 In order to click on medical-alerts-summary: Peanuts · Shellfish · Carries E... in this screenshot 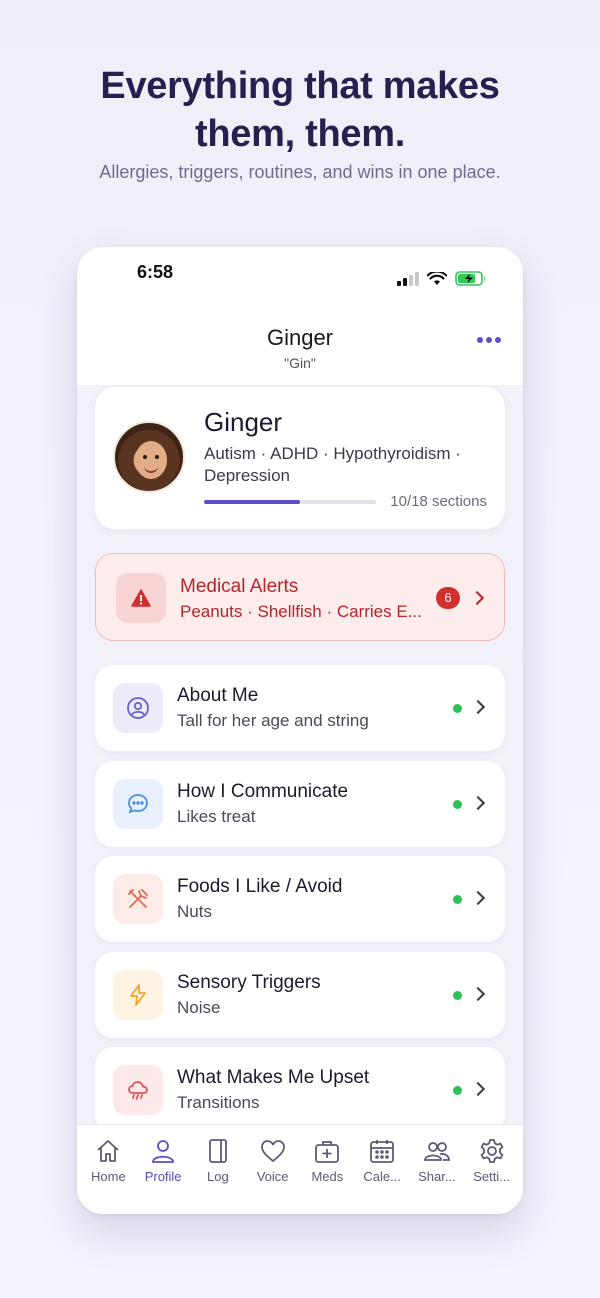, I will do `click(301, 611)`.